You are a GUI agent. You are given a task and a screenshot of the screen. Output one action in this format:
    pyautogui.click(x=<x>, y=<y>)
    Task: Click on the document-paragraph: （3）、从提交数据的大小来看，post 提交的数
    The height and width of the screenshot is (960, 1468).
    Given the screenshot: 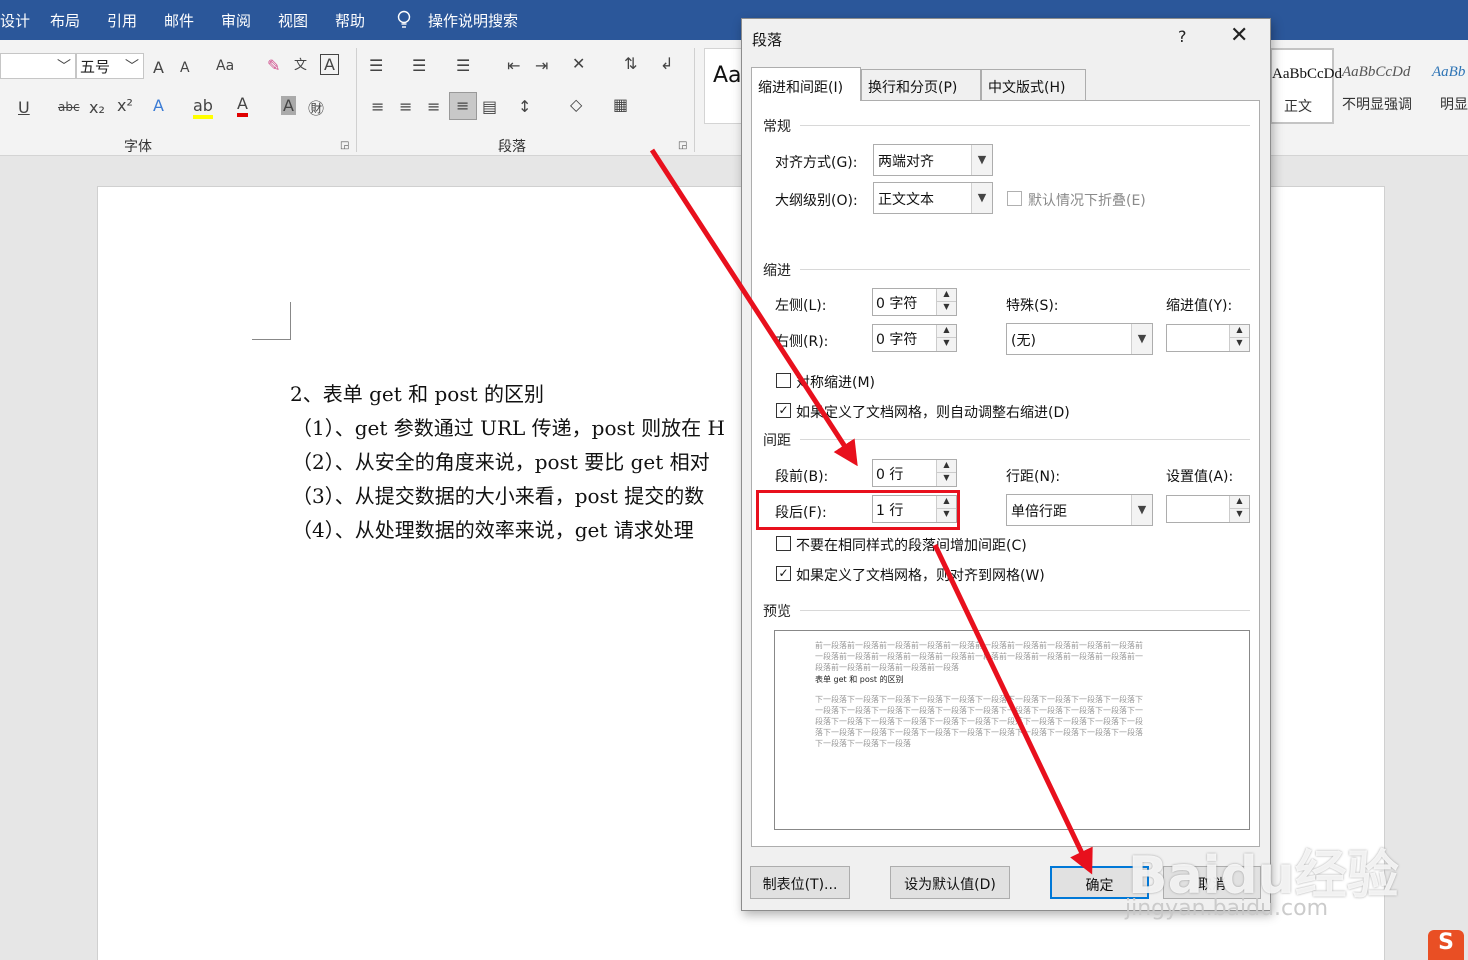 What is the action you would take?
    pyautogui.click(x=498, y=494)
    